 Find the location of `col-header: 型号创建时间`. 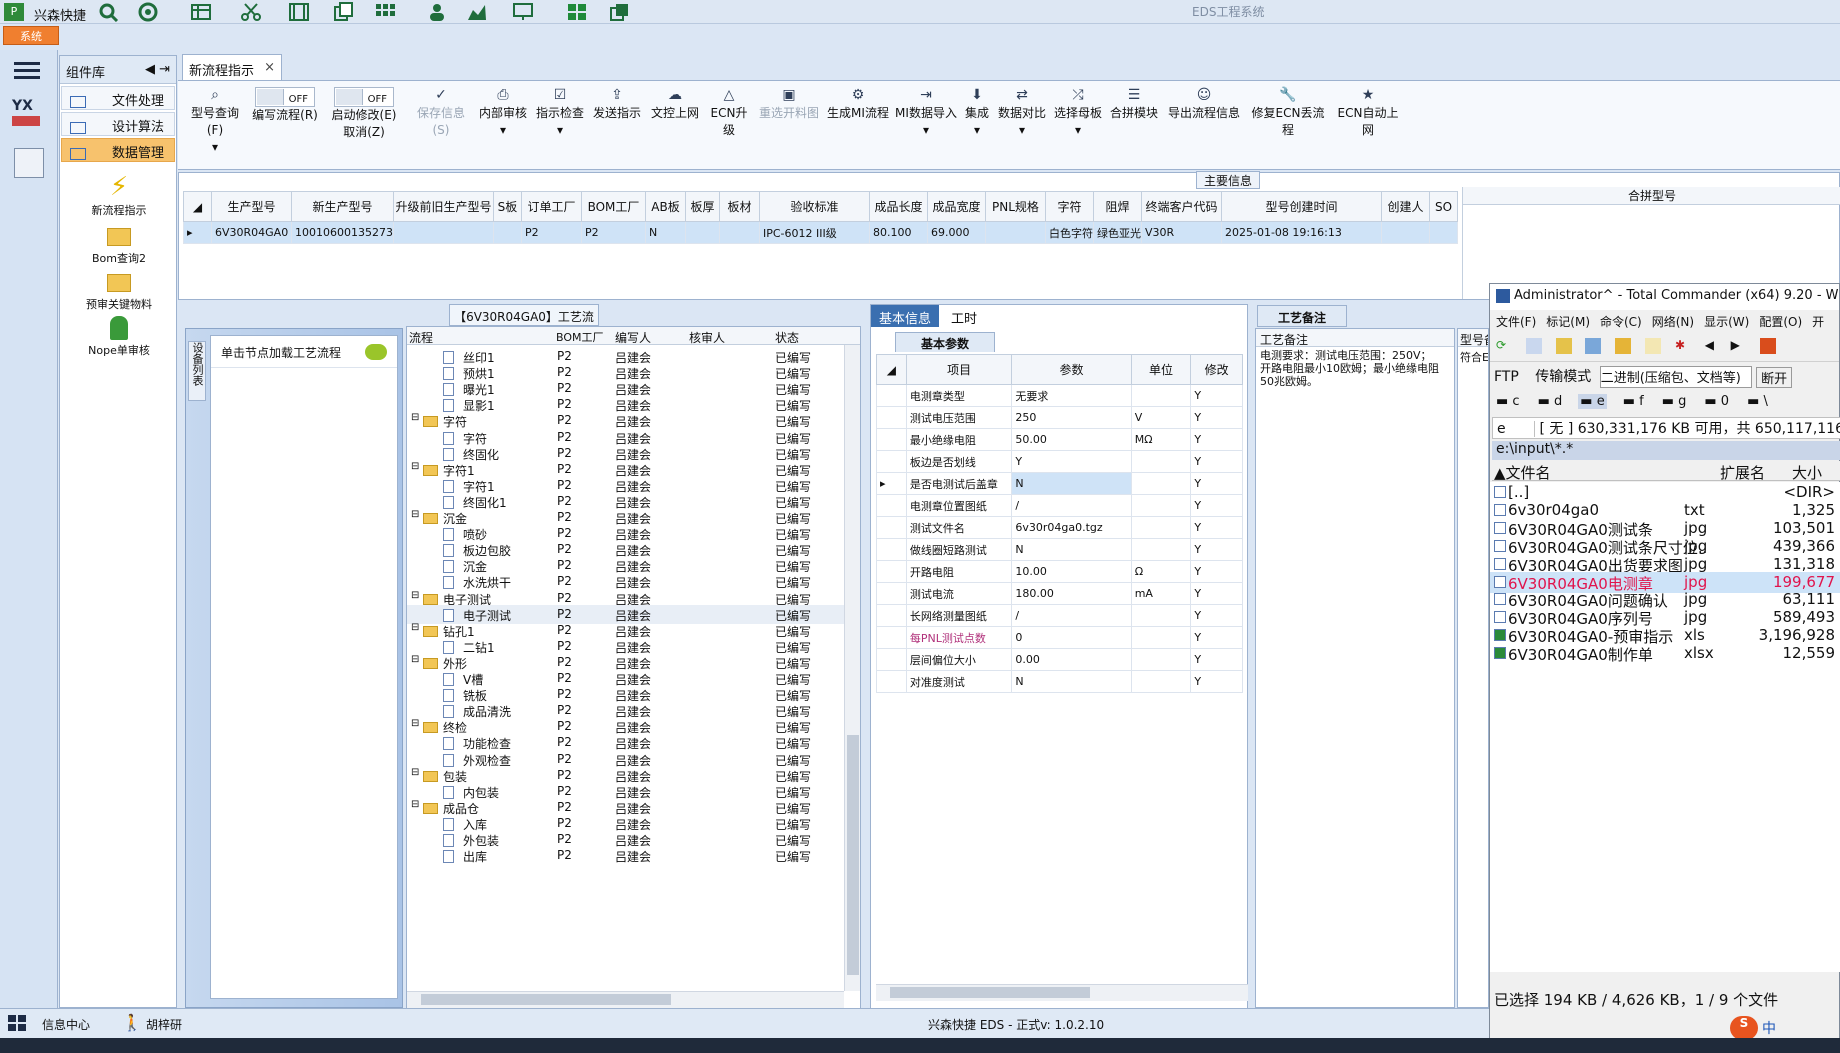

col-header: 型号创建时间 is located at coordinates (1301, 206).